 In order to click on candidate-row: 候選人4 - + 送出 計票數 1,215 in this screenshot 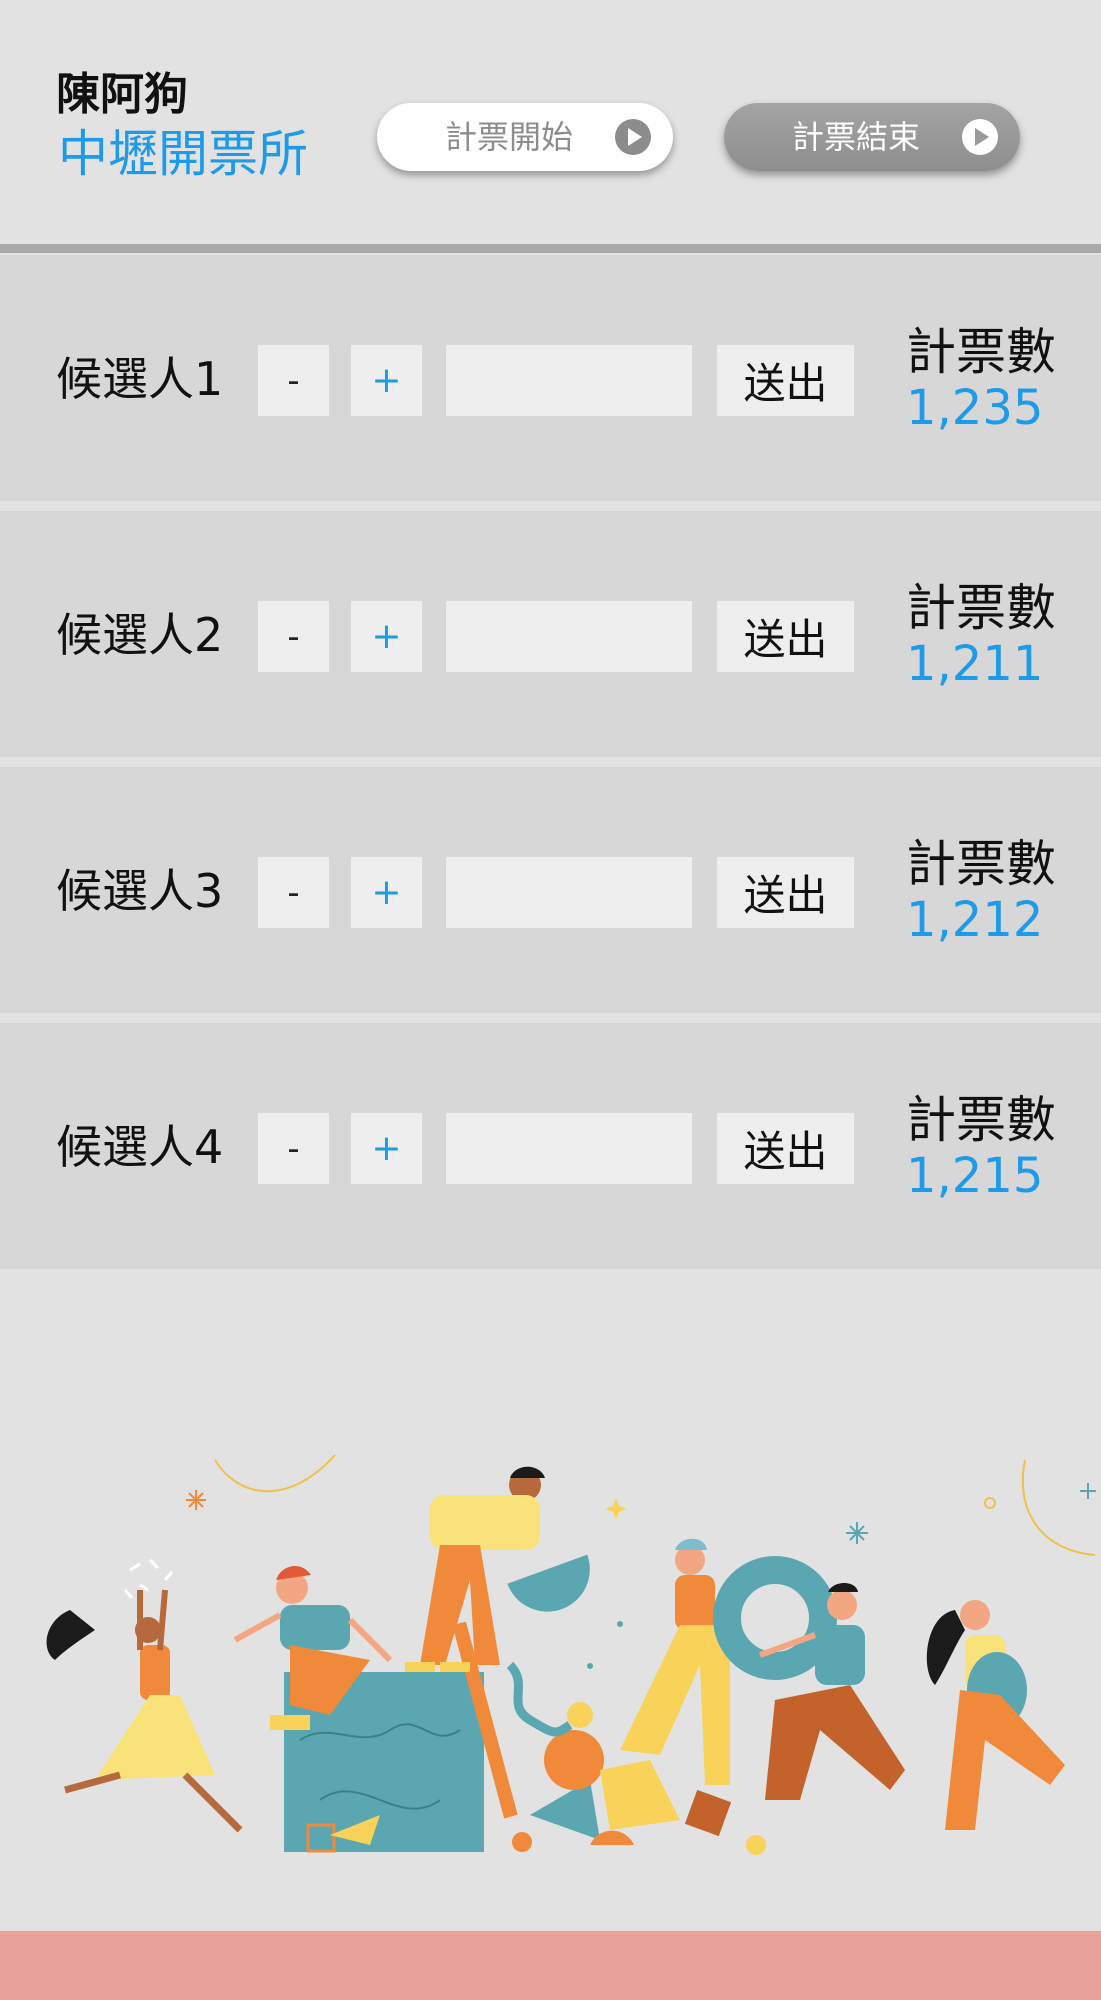, I will do `click(550, 1146)`.